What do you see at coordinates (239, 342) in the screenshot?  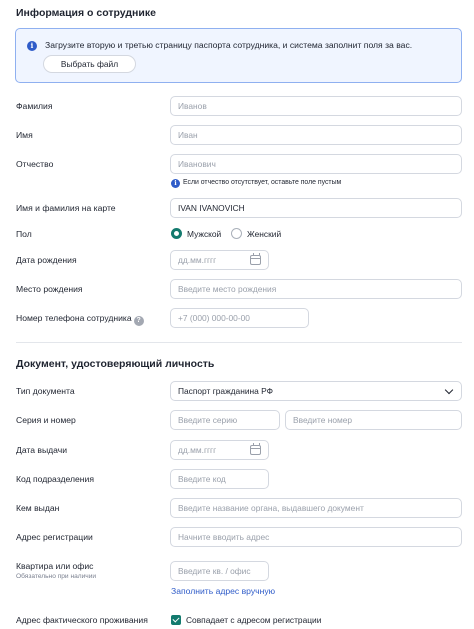 I see `section-divider` at bounding box center [239, 342].